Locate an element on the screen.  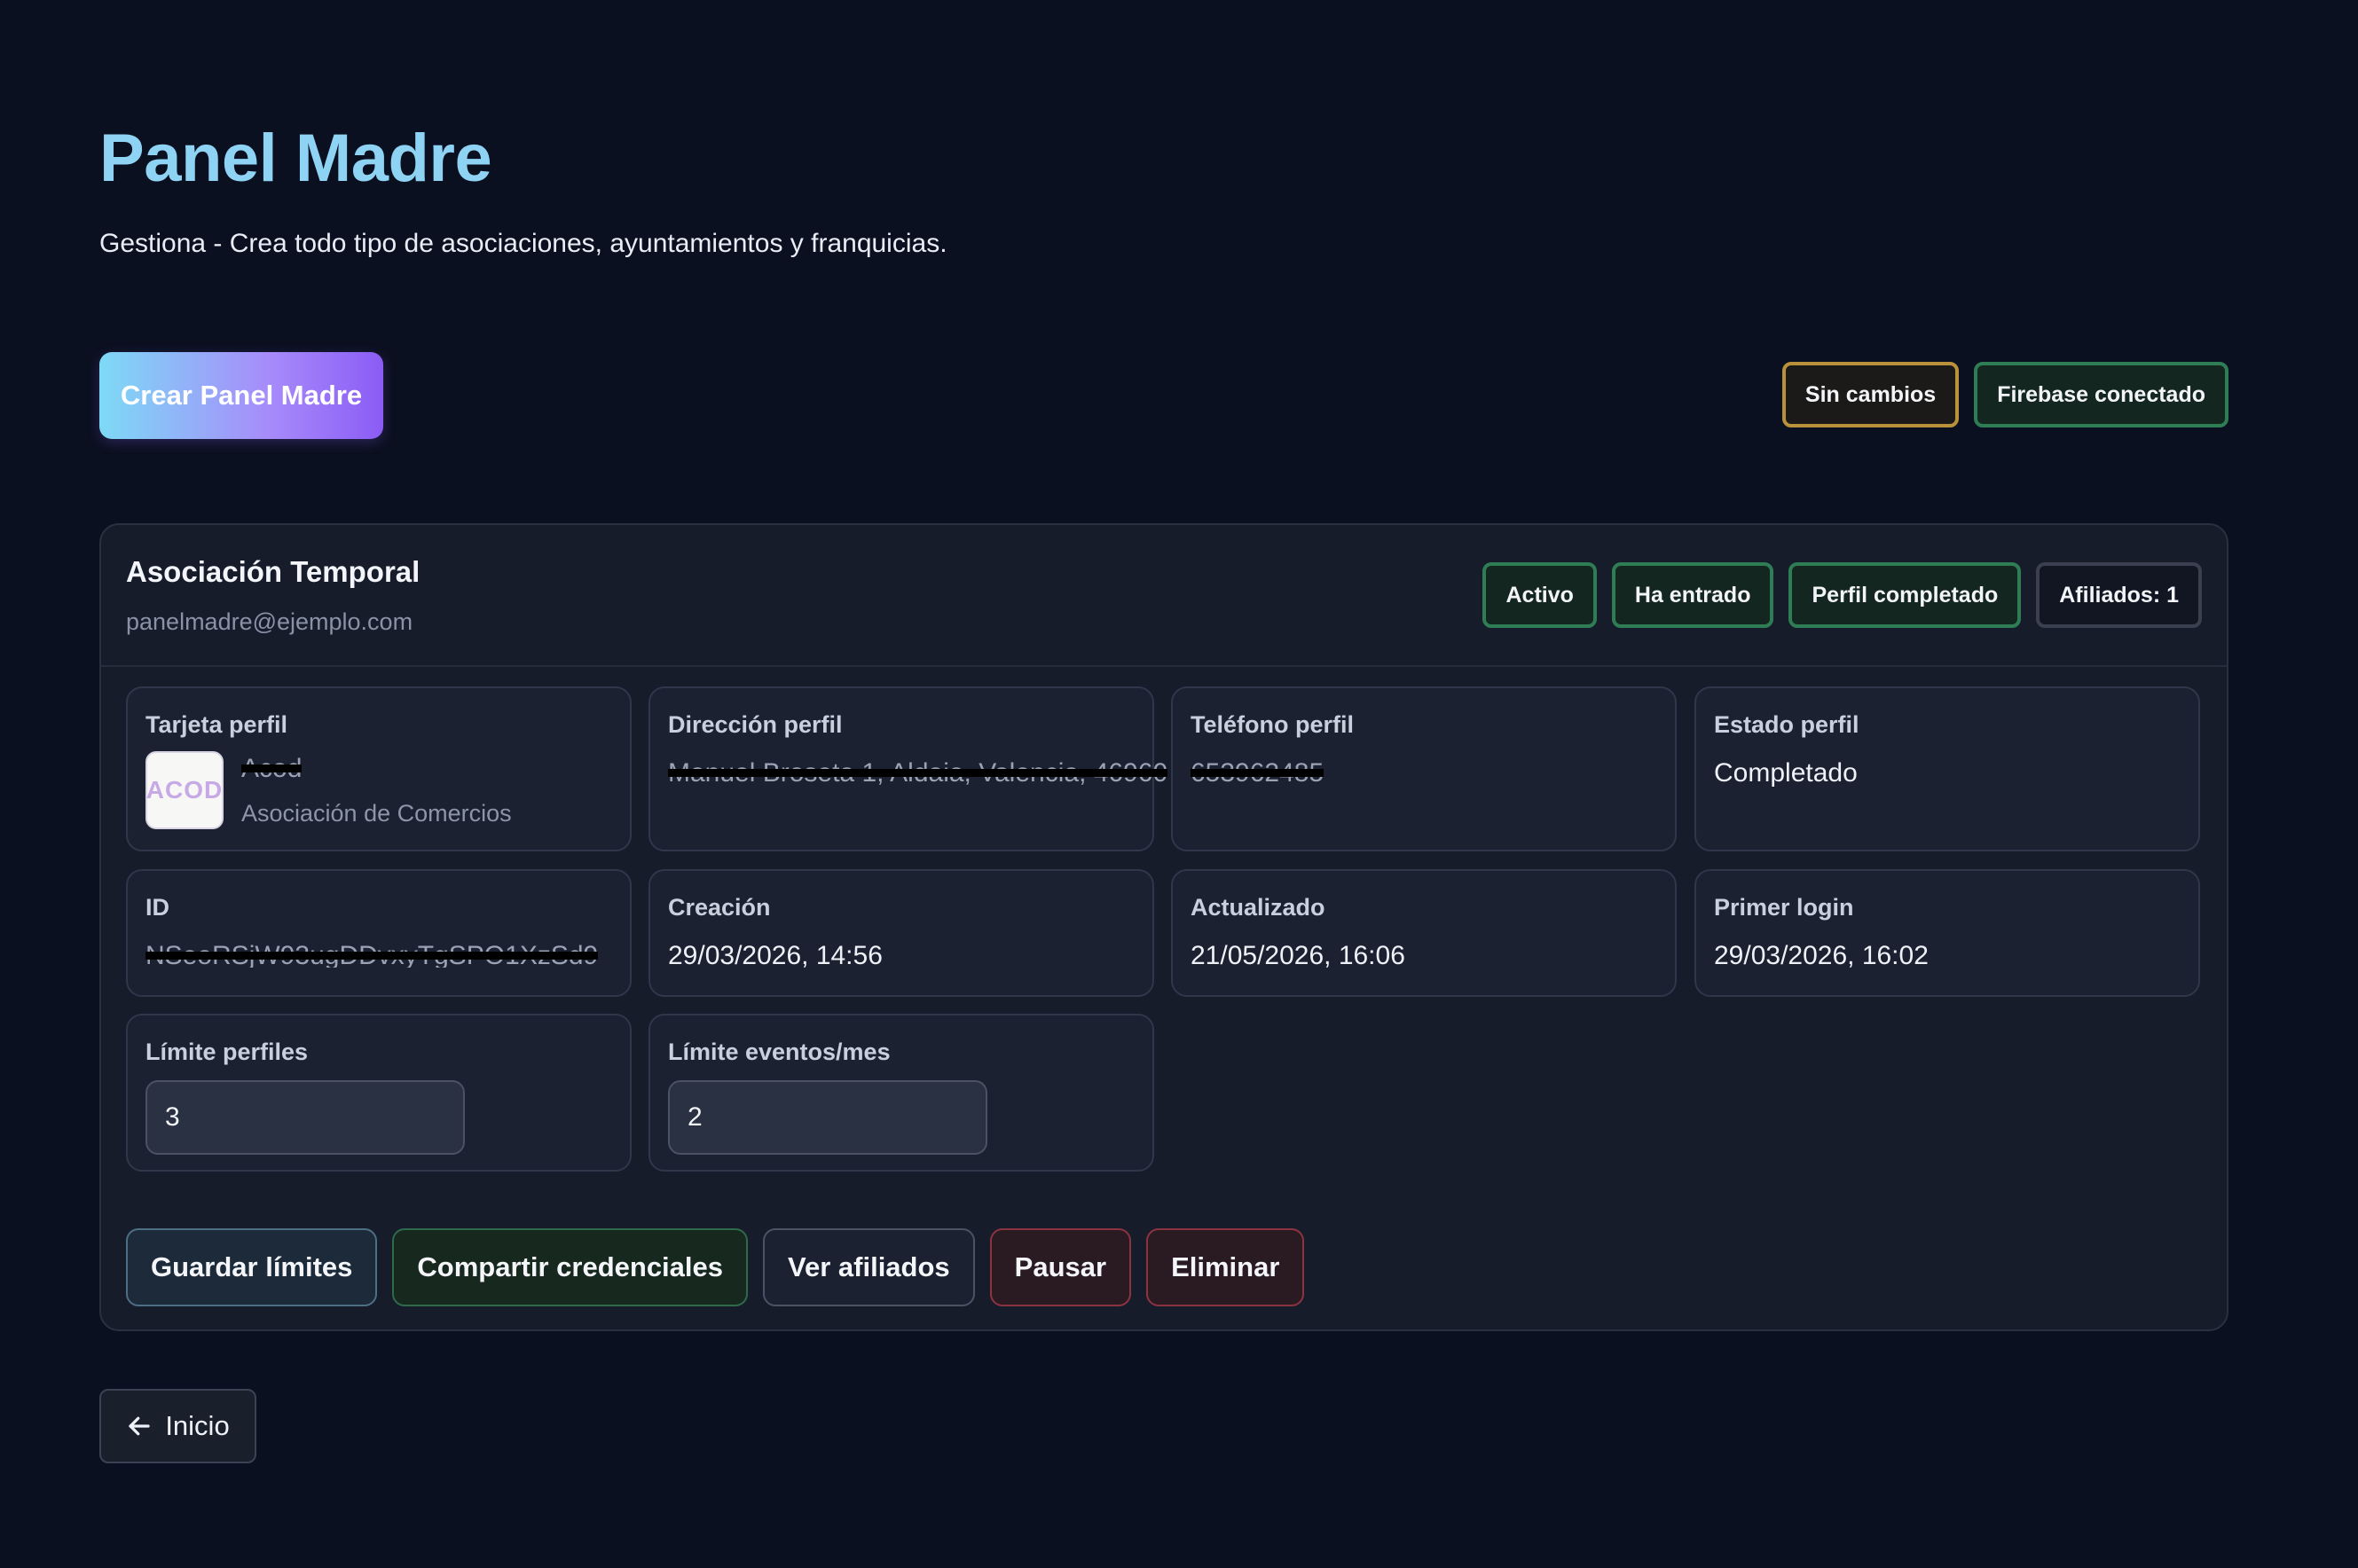
logged-in-badge: Ha entrado is located at coordinates (1692, 595).